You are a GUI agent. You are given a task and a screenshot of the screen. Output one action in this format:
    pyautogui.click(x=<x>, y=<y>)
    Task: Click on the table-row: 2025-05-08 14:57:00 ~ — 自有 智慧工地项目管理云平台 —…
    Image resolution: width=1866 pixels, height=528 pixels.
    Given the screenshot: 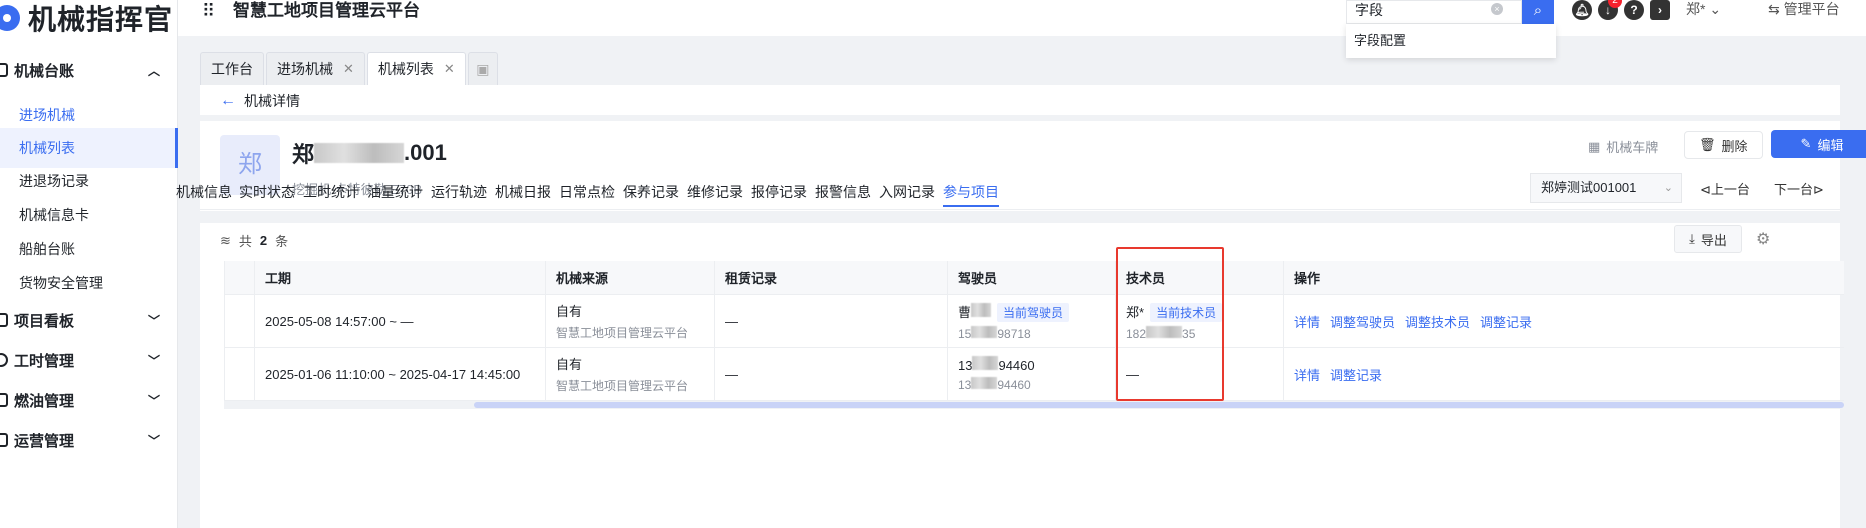 What is the action you would take?
    pyautogui.click(x=1034, y=321)
    